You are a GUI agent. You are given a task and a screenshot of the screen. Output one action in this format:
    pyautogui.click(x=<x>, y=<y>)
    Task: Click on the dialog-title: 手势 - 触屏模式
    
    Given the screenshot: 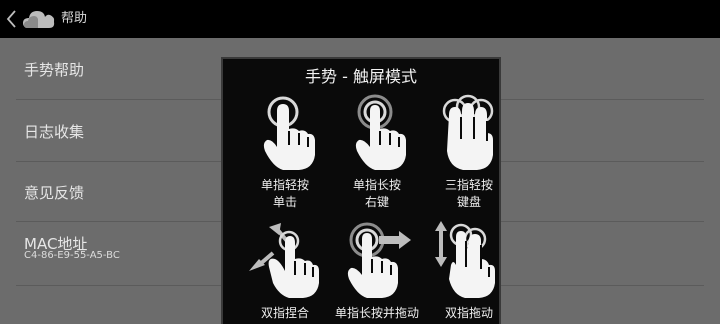 What is the action you would take?
    pyautogui.click(x=361, y=76)
    